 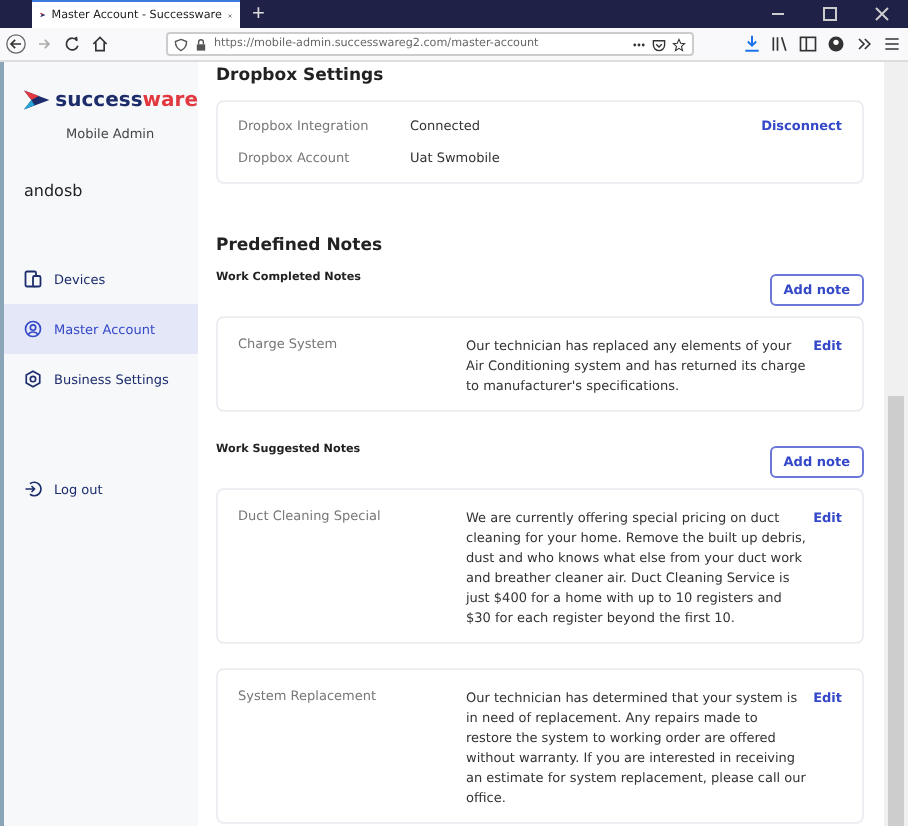 I want to click on star-icon, so click(x=679, y=44).